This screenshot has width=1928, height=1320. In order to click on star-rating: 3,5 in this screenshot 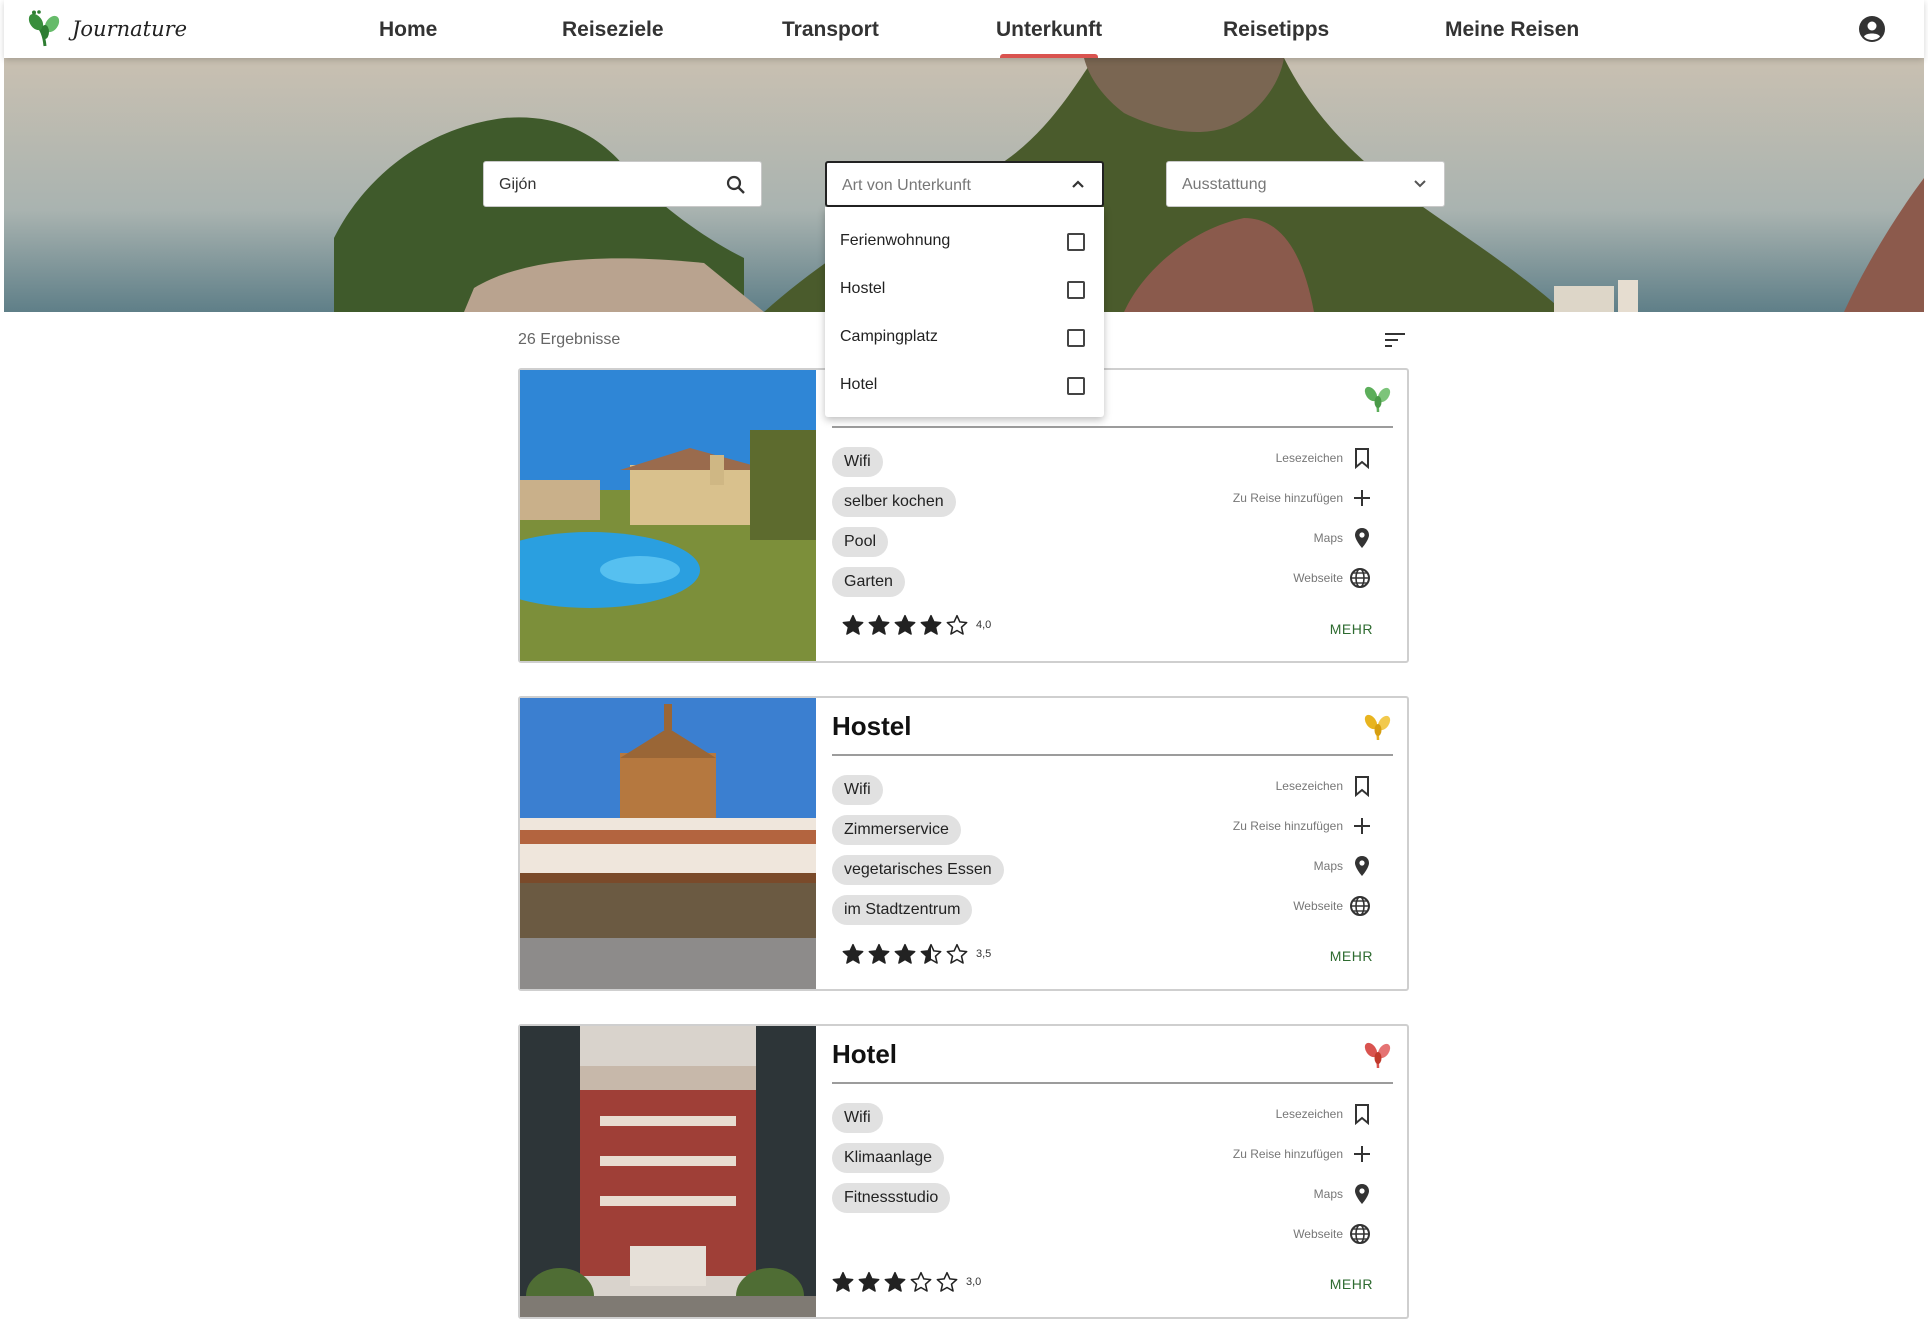, I will do `click(916, 954)`.